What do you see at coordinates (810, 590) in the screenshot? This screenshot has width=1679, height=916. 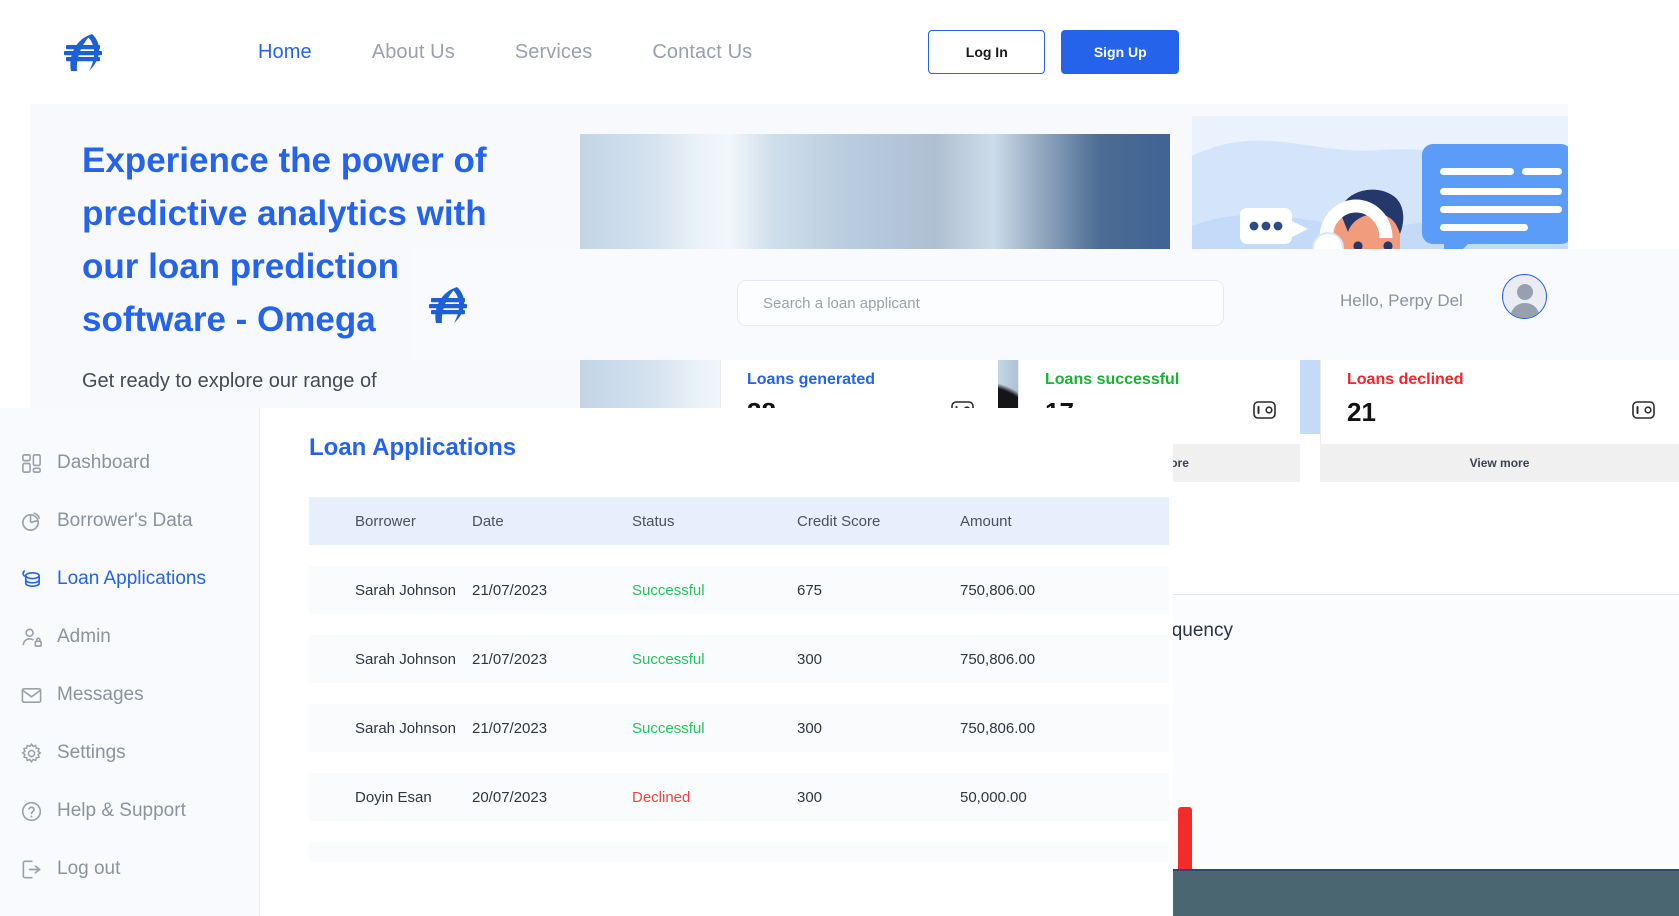 I see `cell-credit-score: 675` at bounding box center [810, 590].